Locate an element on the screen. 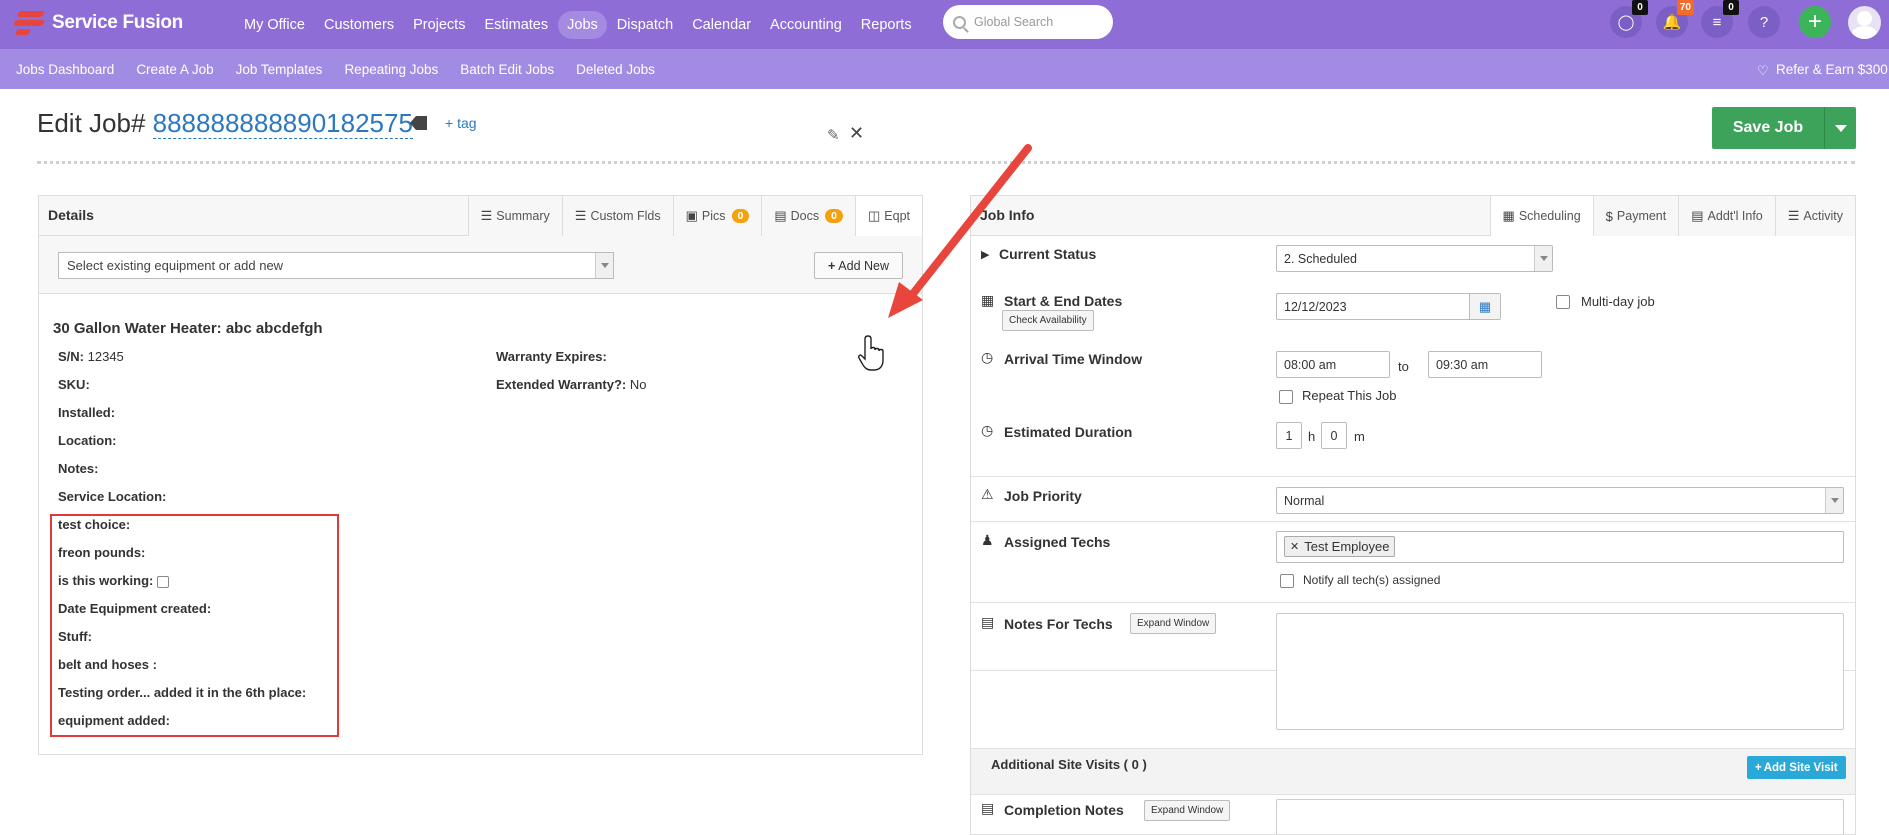  chat-button: ◯ 0 is located at coordinates (1629, 19).